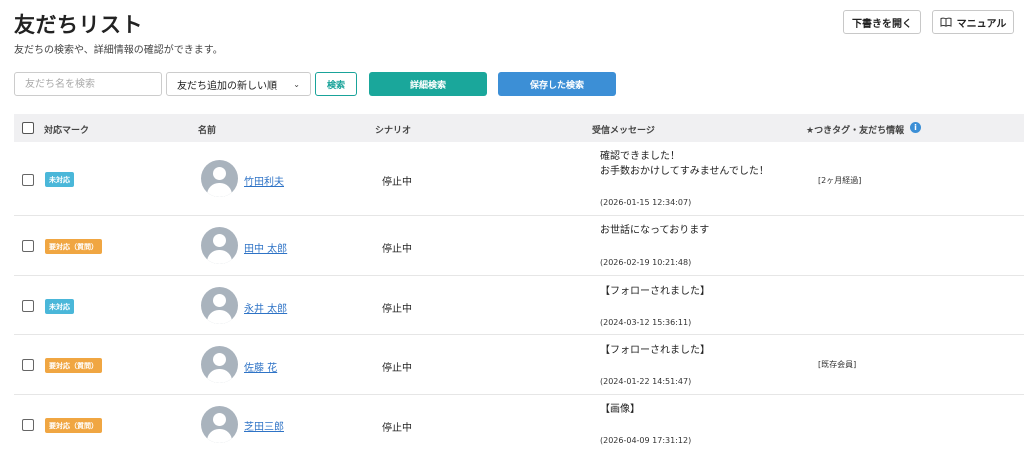 The image size is (1024, 451). I want to click on message-timestamp: (2024-01-22 14:51:47), so click(646, 381).